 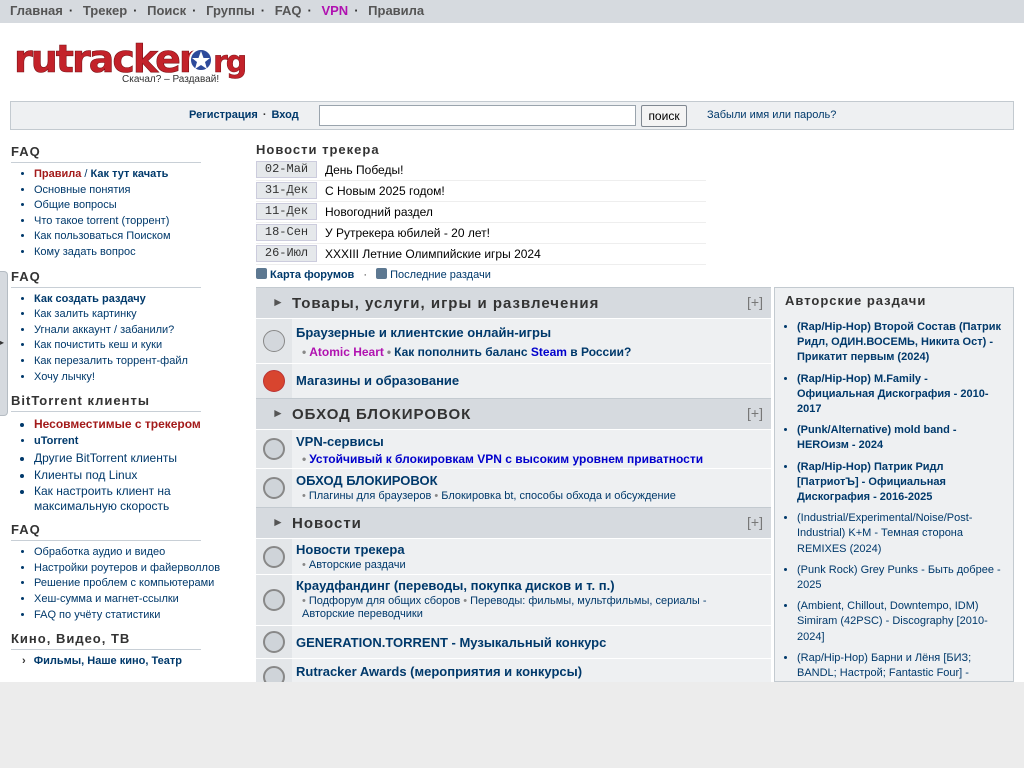 I want to click on list-item: Что такое torrent (торрент), so click(x=141, y=222).